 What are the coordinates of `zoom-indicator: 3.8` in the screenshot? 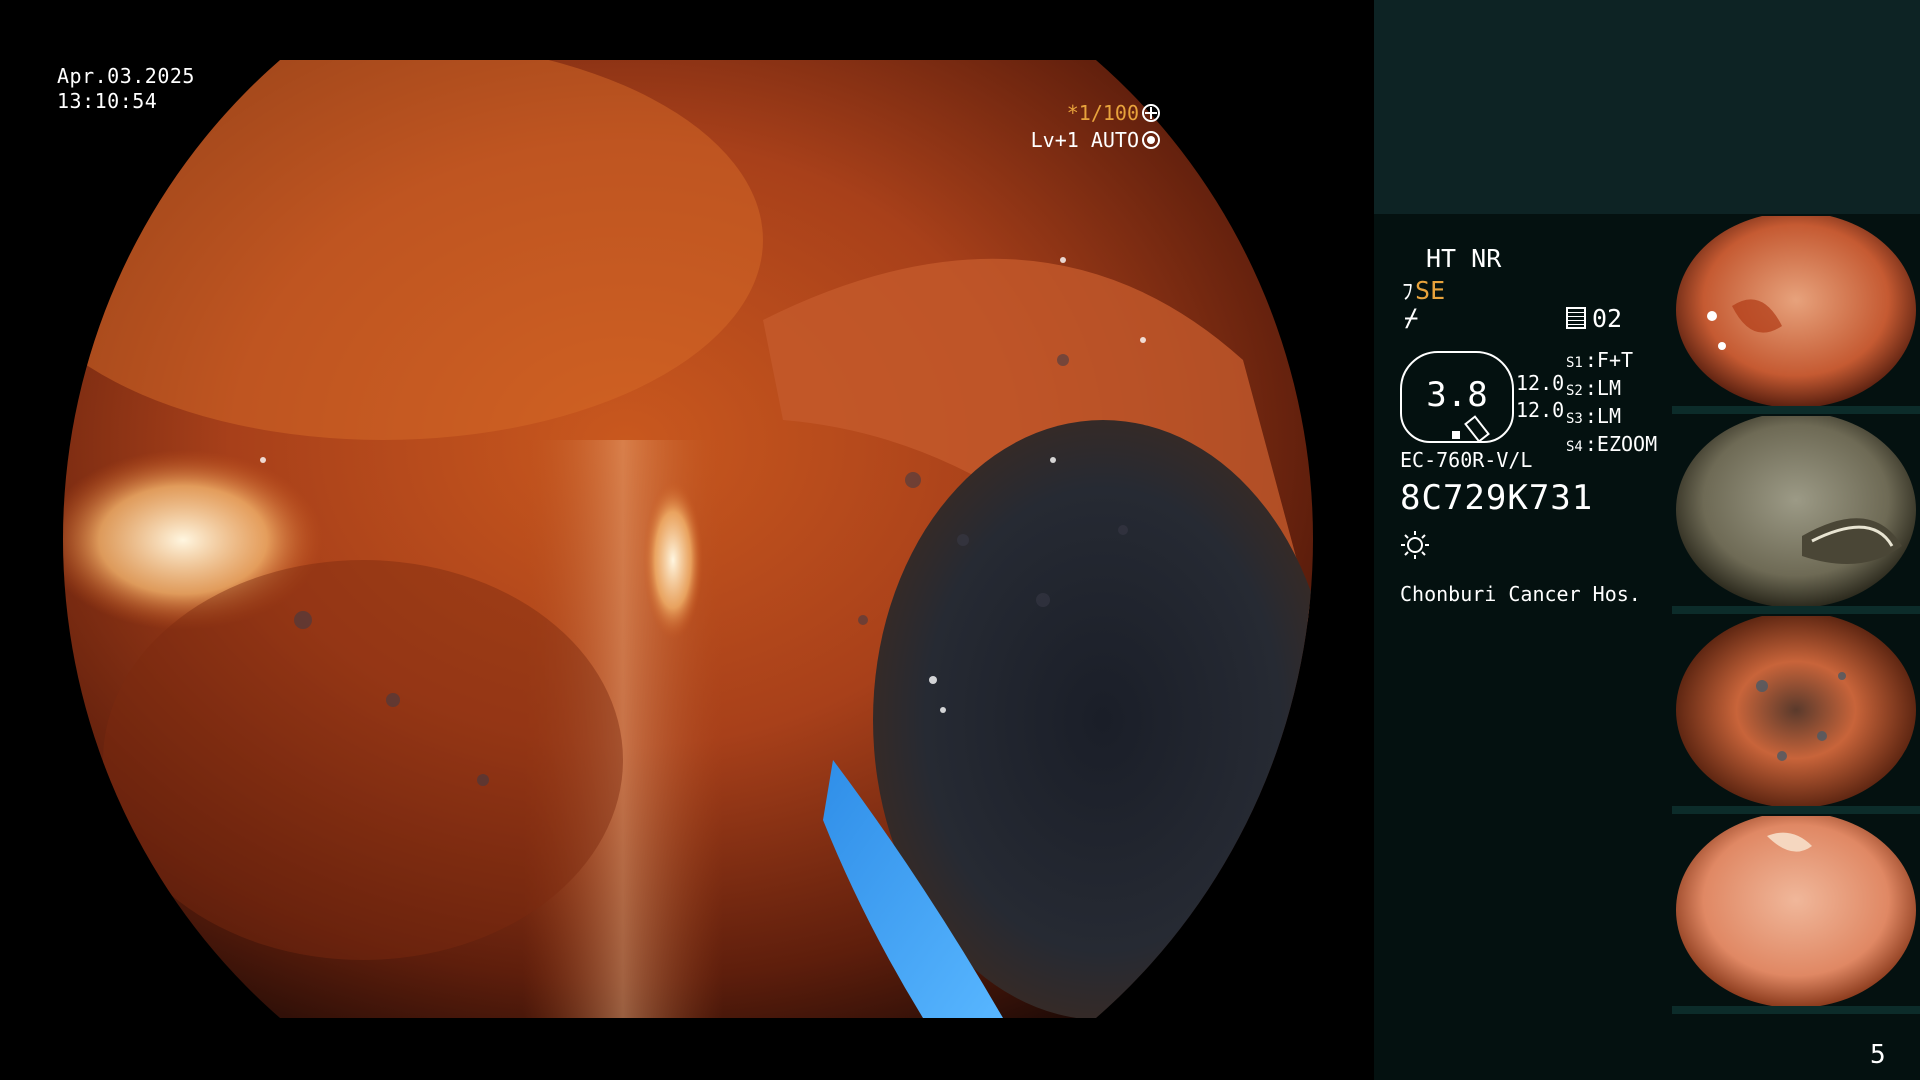 It's located at (1457, 397).